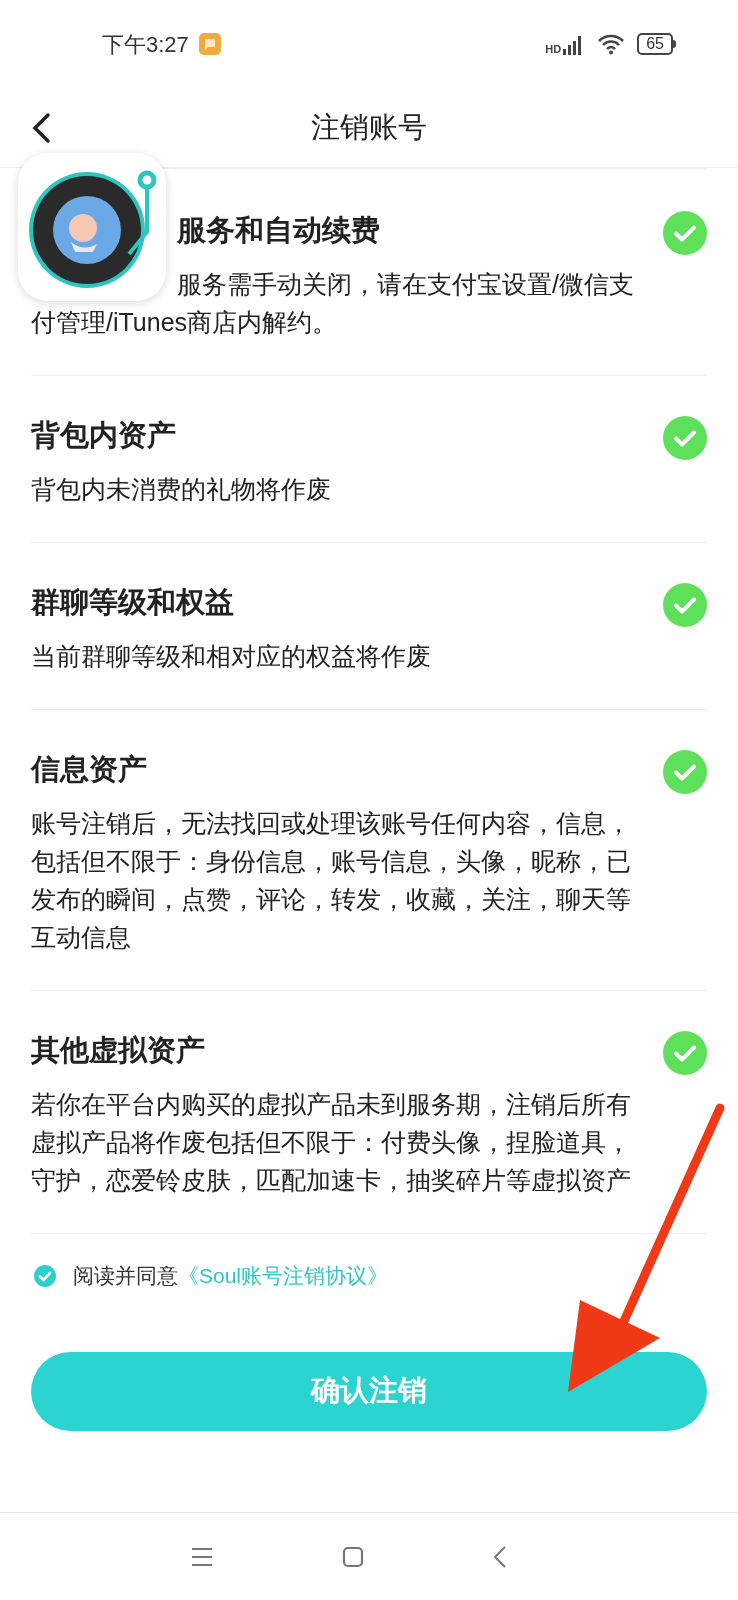 This screenshot has height=1600, width=738. Describe the element at coordinates (331, 1142) in the screenshot. I see `item-description: 若你在平台内购买的虚拟产品未到服务期，注销后所有虚拟产品将作废包括但不限于：付费头像，捏脸道具，守护，恋爱铃皮肤，匹配加速卡，抽奖碎片等虚拟资产` at that location.